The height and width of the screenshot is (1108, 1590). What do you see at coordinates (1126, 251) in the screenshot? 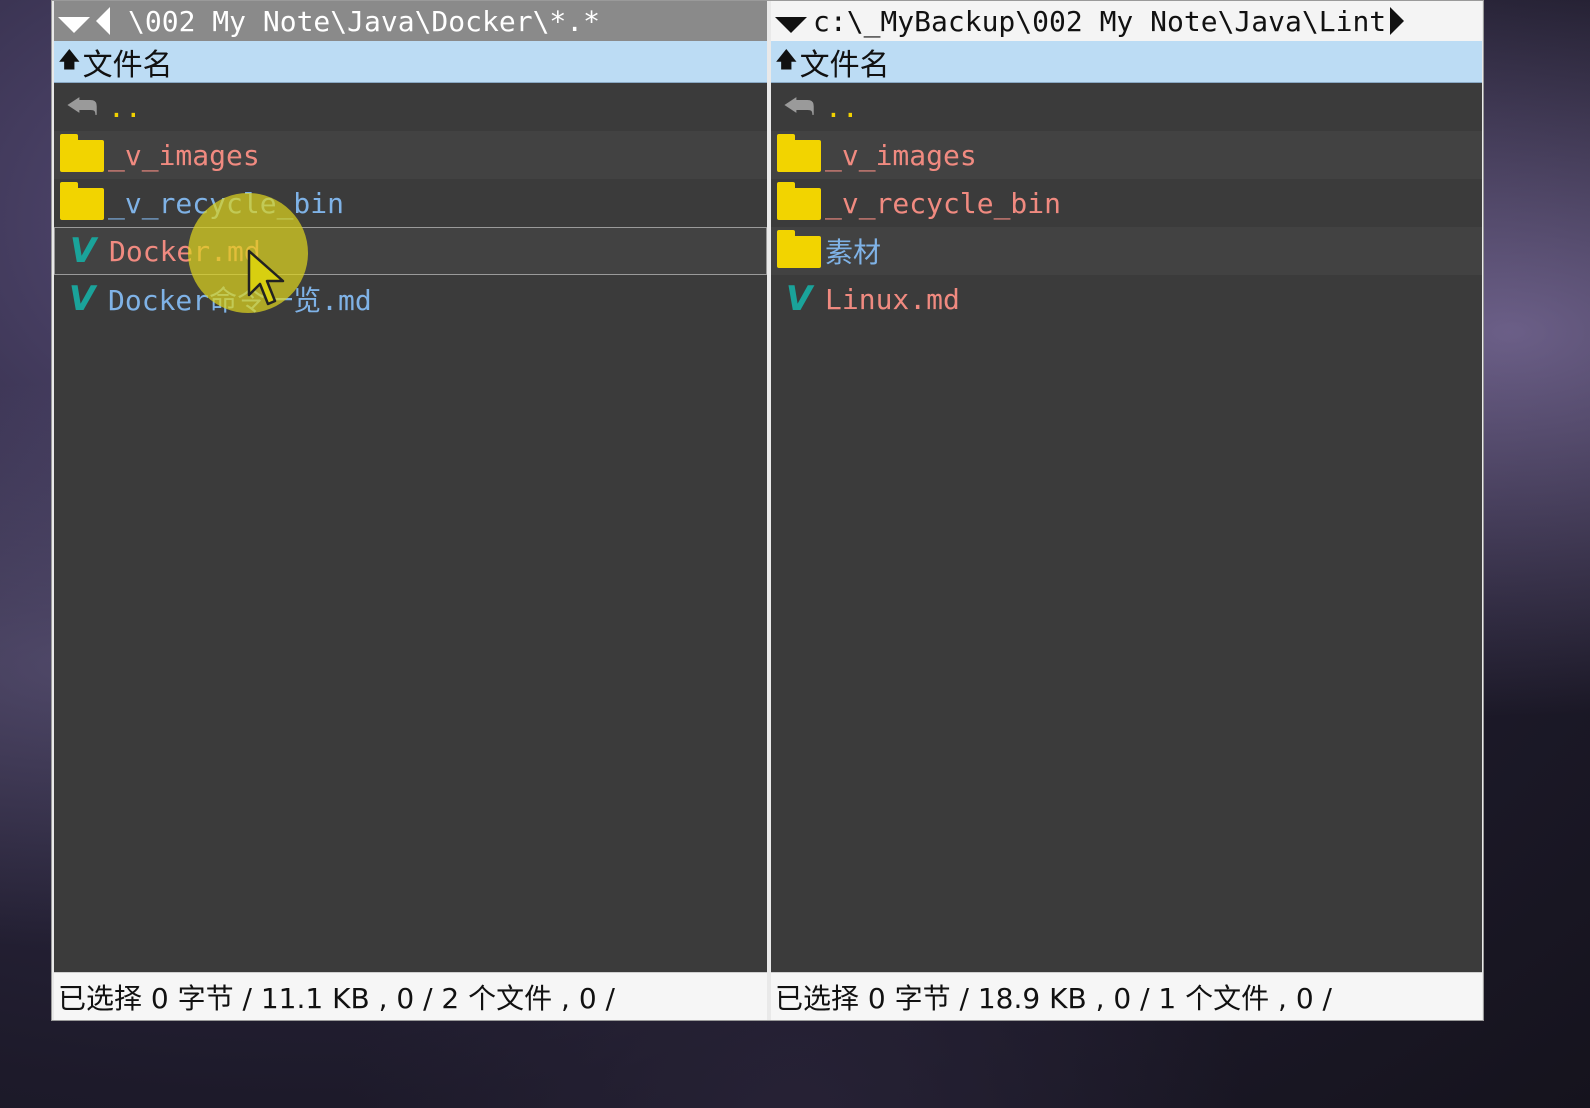
I see `list-item-folder: 素材` at bounding box center [1126, 251].